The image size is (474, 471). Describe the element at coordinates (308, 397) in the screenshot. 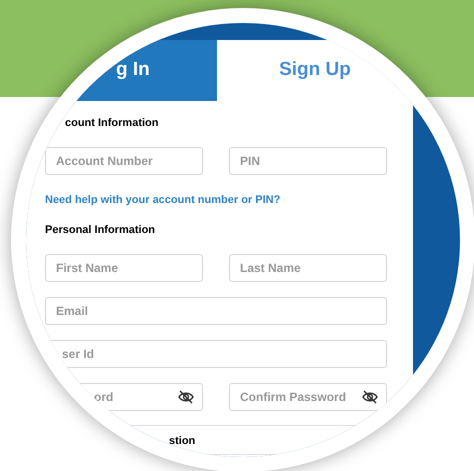

I see `password-field: Confirm Password` at that location.